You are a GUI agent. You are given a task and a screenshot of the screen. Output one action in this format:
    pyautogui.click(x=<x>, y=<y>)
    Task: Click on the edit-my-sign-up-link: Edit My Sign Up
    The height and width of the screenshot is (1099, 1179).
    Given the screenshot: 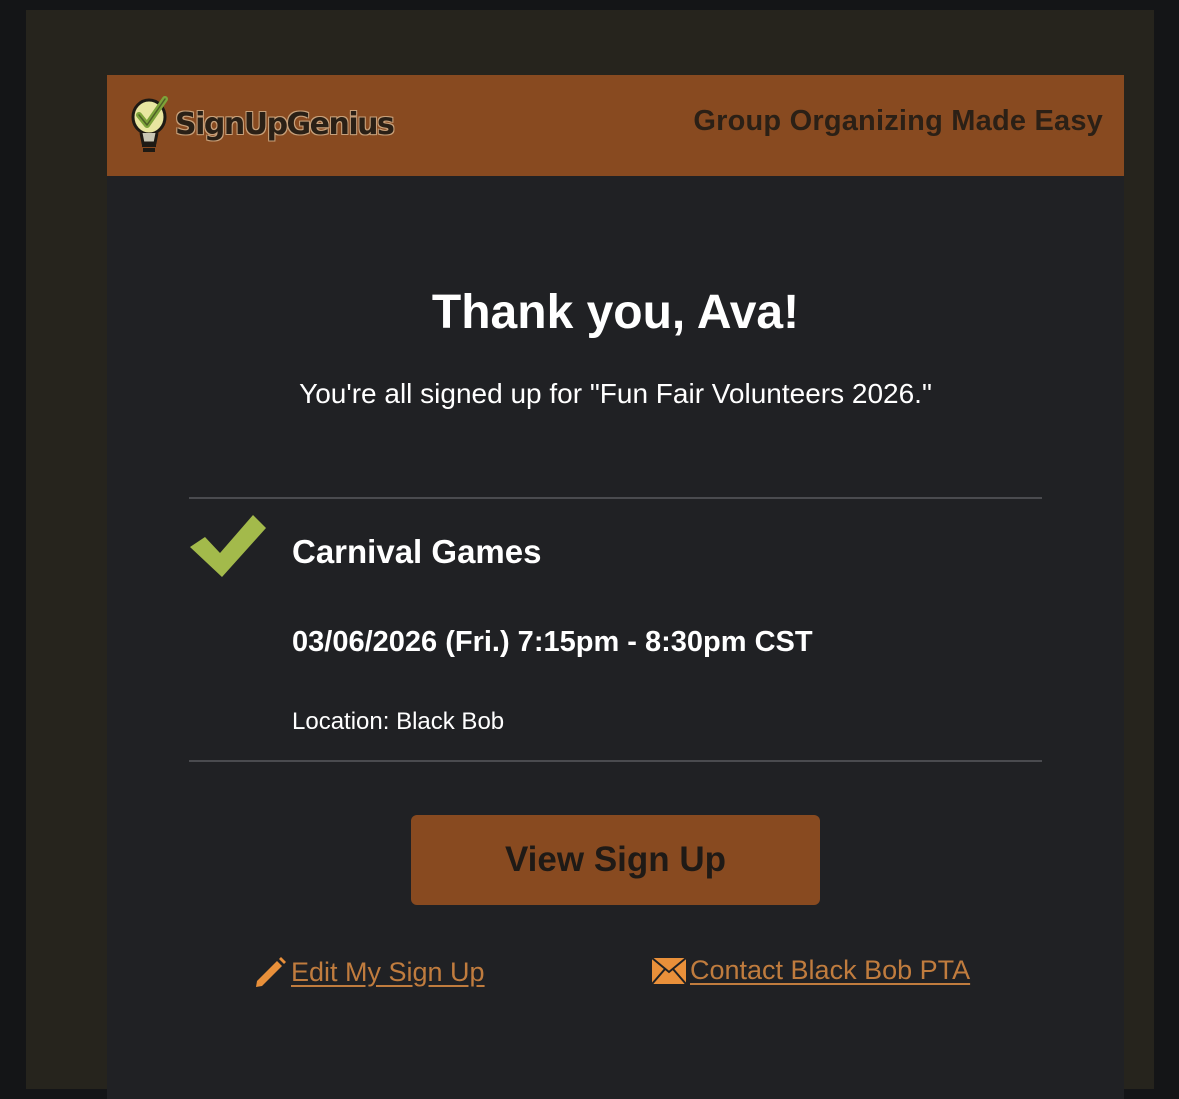 What is the action you would take?
    pyautogui.click(x=369, y=972)
    